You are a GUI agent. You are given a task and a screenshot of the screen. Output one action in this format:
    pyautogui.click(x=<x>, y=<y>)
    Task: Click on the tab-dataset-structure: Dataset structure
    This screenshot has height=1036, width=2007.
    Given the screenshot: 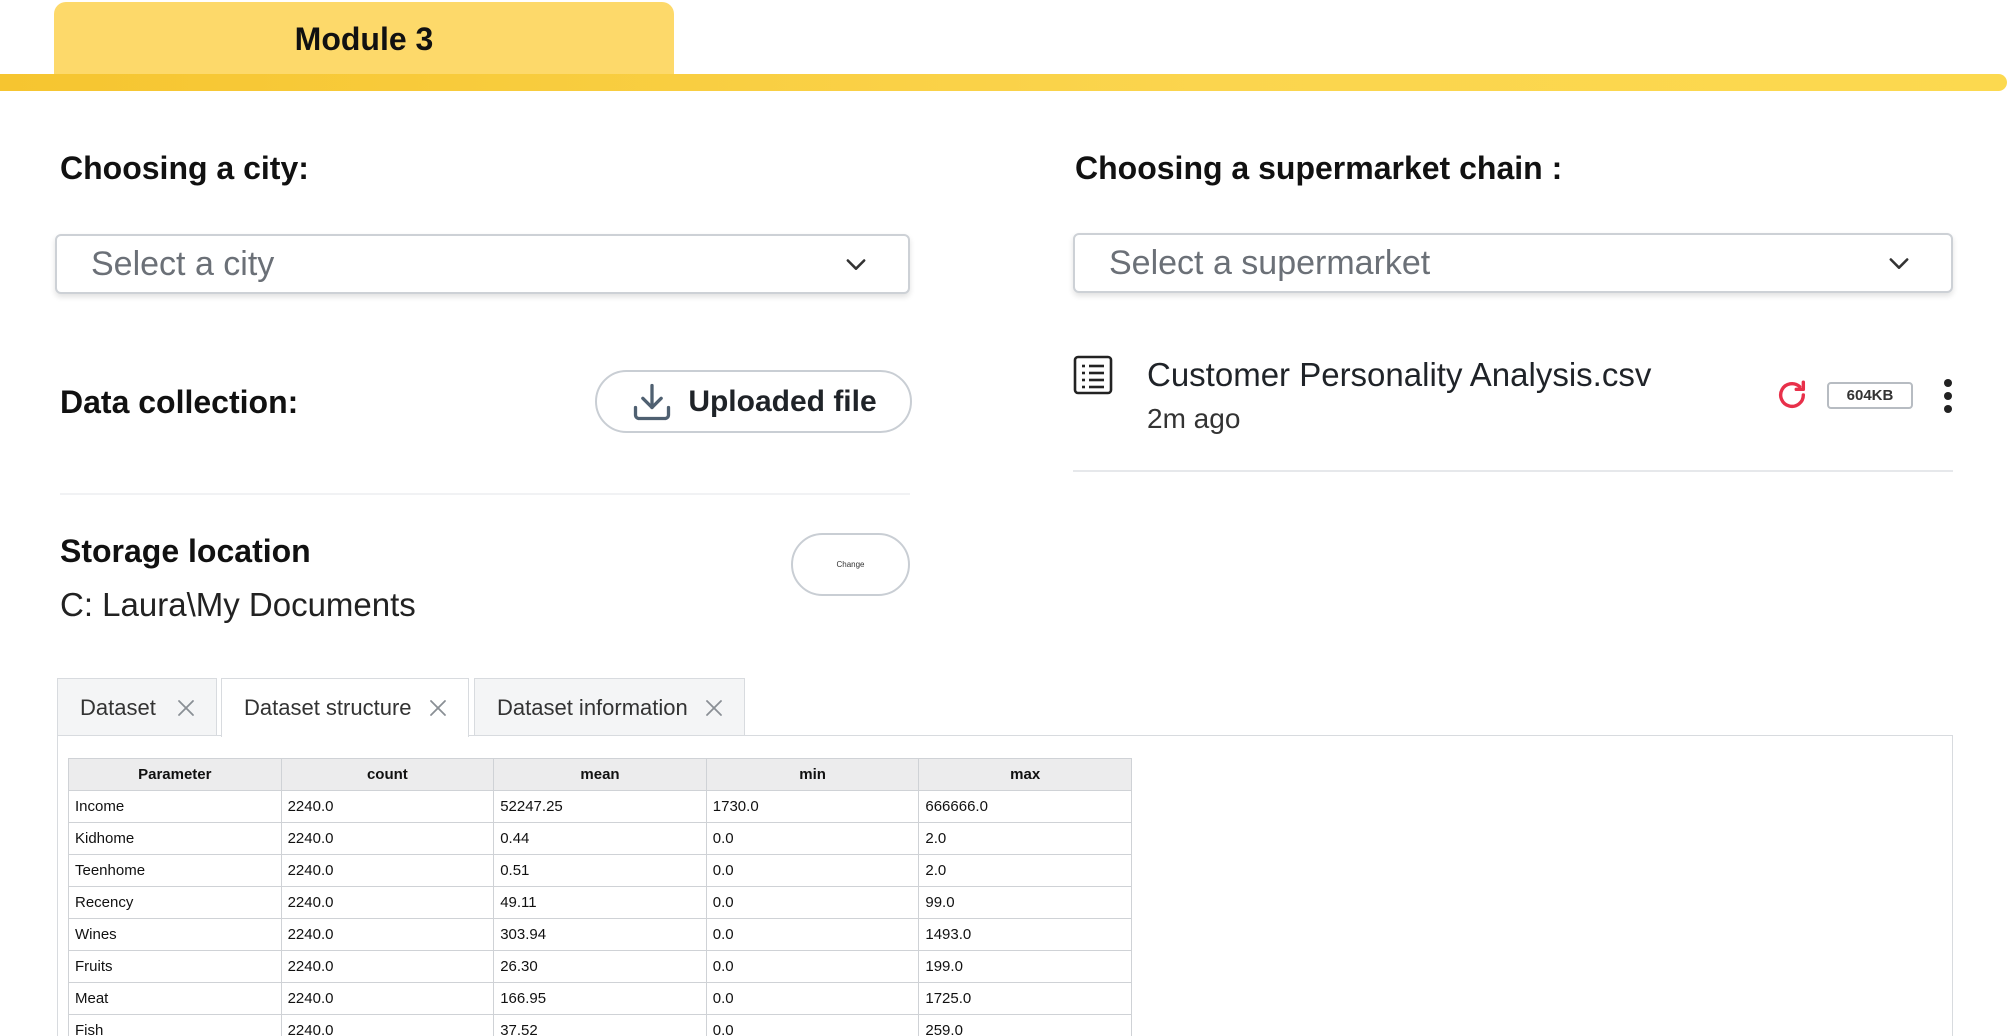 What is the action you would take?
    pyautogui.click(x=345, y=707)
    